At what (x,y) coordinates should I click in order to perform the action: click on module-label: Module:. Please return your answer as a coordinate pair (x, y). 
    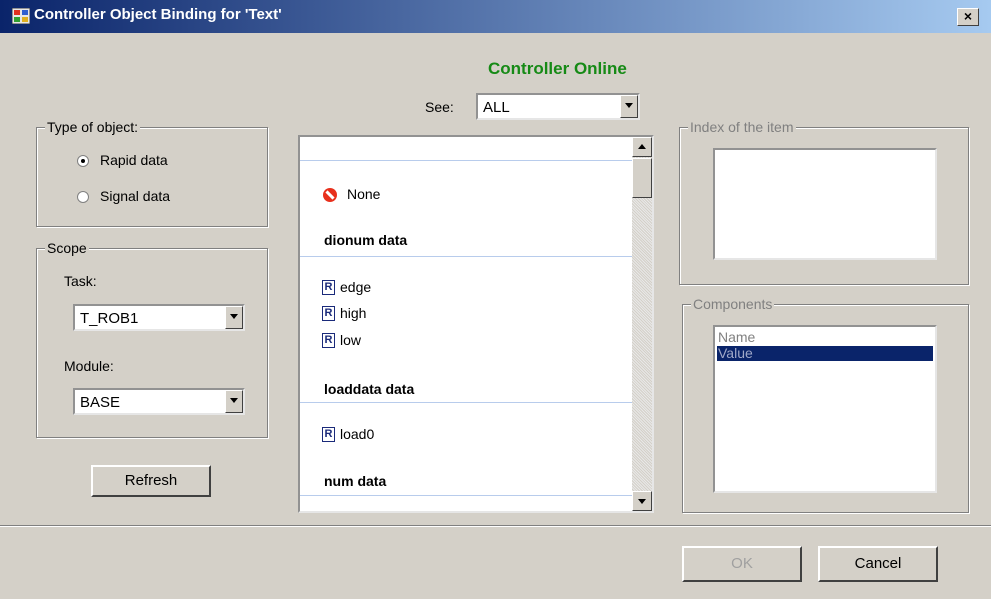
    Looking at the image, I should click on (89, 366).